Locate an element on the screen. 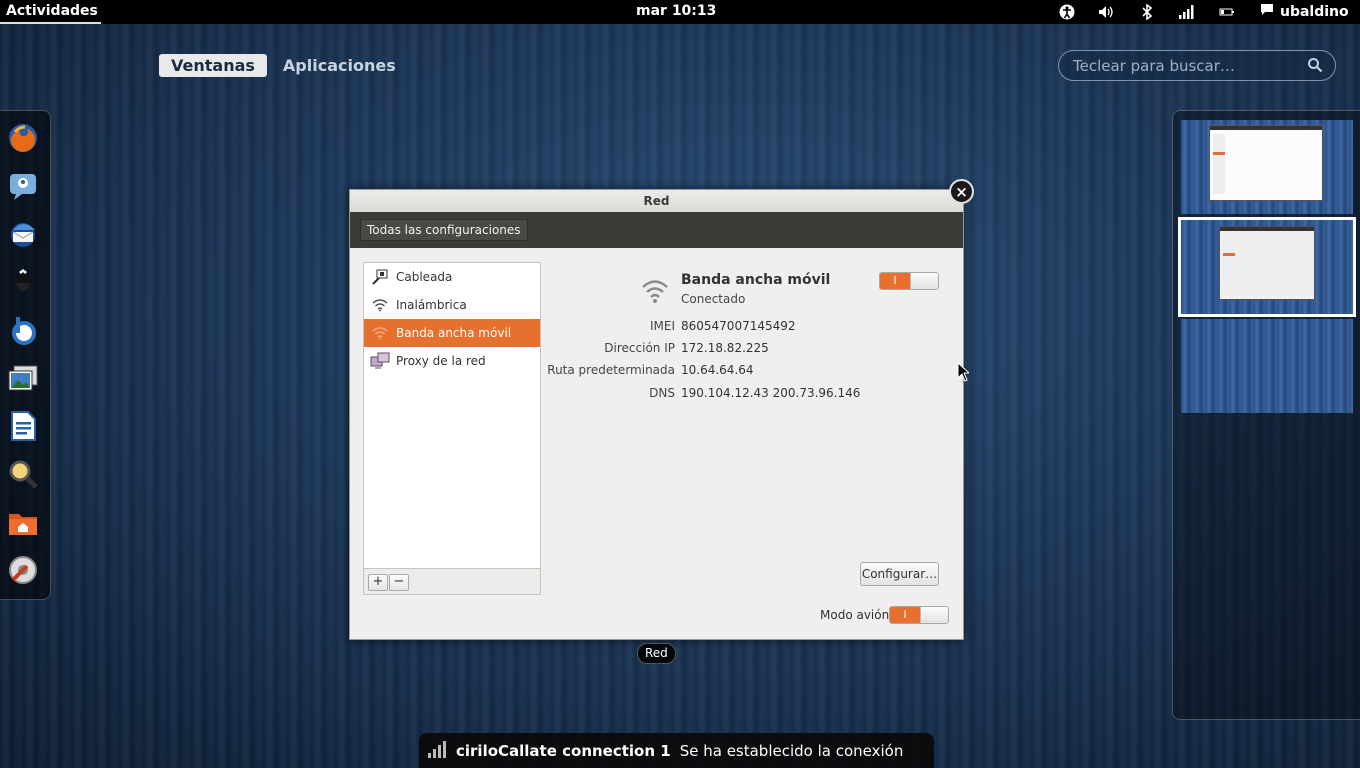  shotwell-icon is located at coordinates (23, 378).